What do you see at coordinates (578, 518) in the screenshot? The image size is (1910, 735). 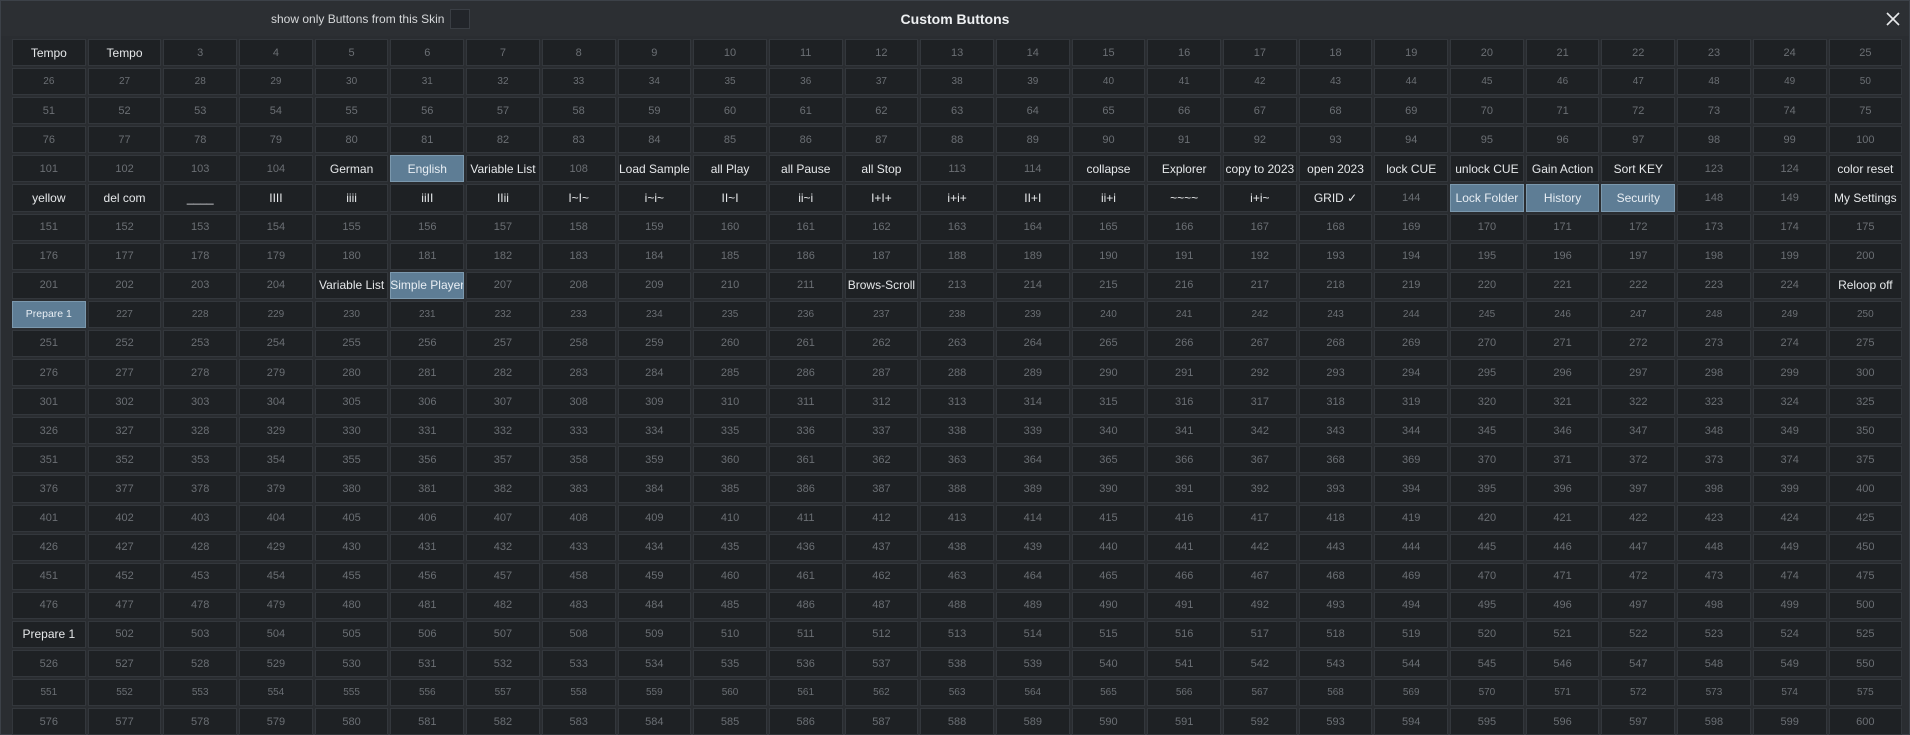 I see `custom-button-408: 408` at bounding box center [578, 518].